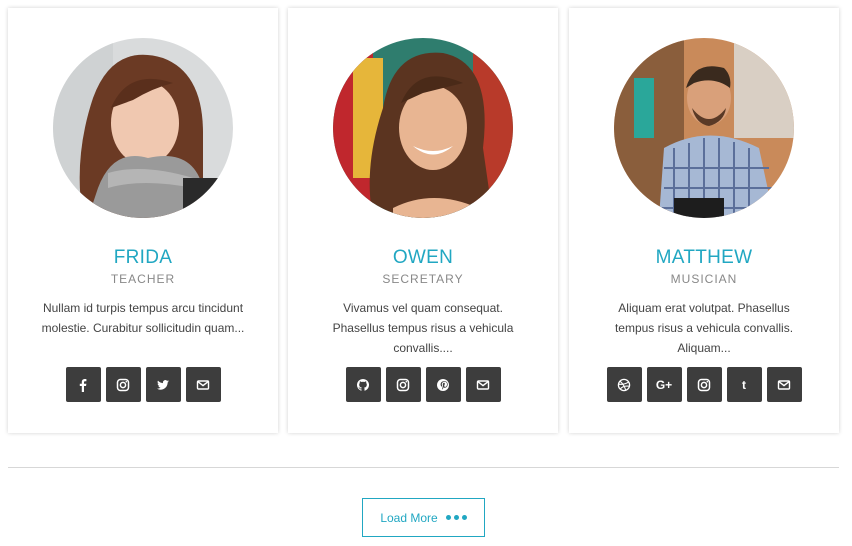 The height and width of the screenshot is (546, 852). What do you see at coordinates (704, 279) in the screenshot?
I see `member-role: MUSICIAN` at bounding box center [704, 279].